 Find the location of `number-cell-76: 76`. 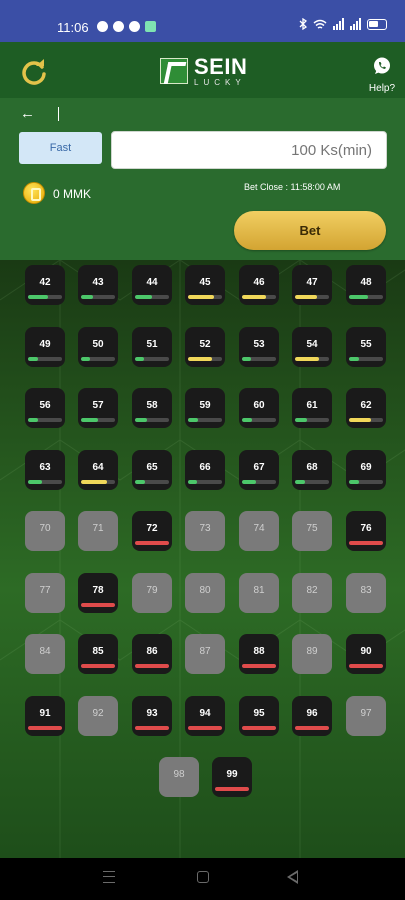

number-cell-76: 76 is located at coordinates (366, 531).